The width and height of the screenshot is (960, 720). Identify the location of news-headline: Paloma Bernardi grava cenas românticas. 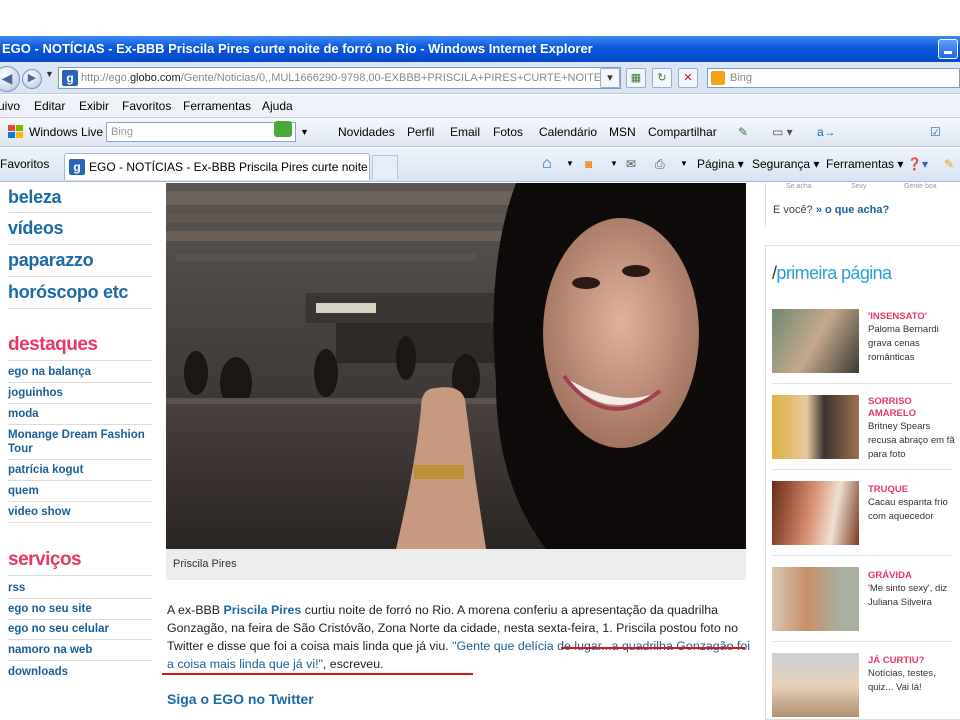
(913, 344).